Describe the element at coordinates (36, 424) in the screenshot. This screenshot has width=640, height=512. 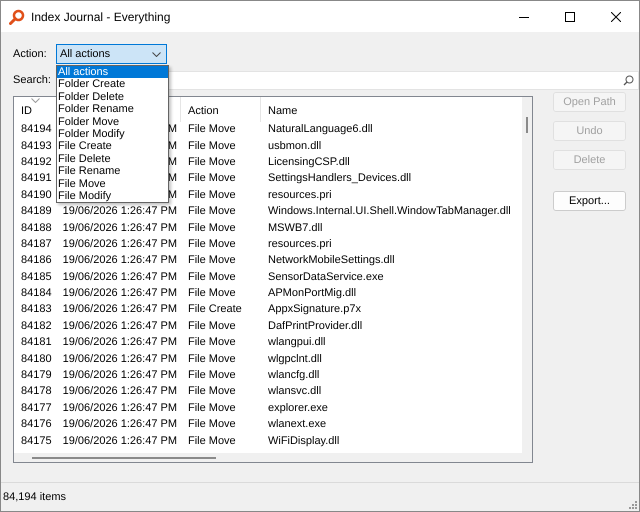
I see `table-cell-text: 84176` at that location.